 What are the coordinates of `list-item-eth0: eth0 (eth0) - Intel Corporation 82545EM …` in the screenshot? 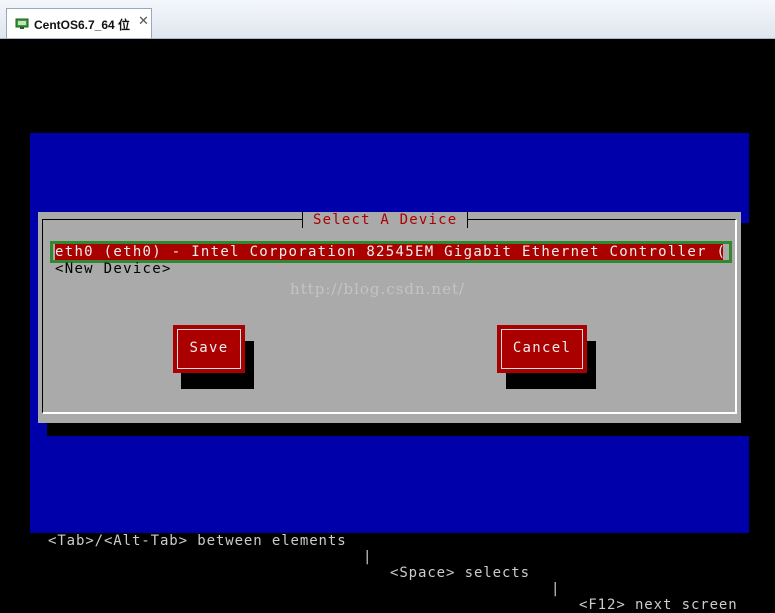 It's located at (389, 252).